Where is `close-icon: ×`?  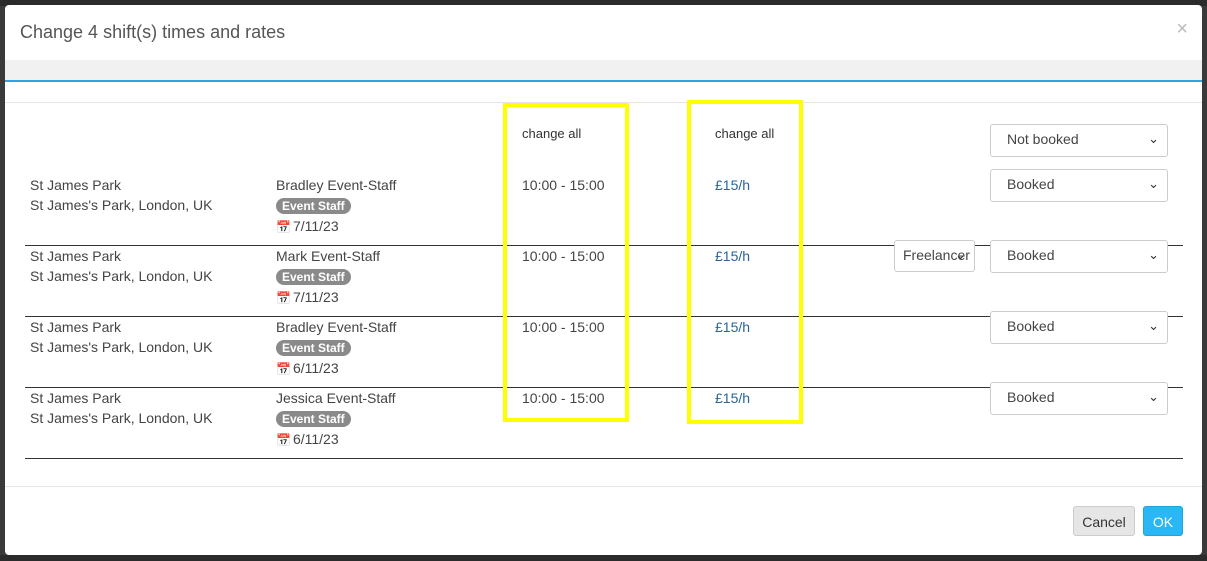 close-icon: × is located at coordinates (1182, 29).